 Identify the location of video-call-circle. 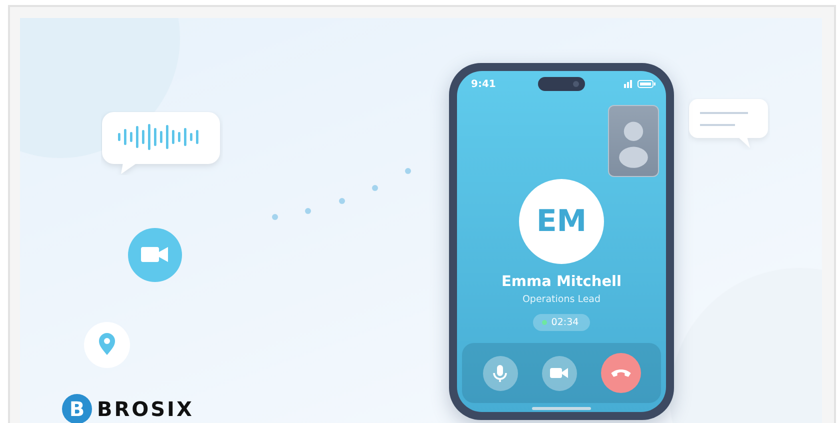
(155, 255).